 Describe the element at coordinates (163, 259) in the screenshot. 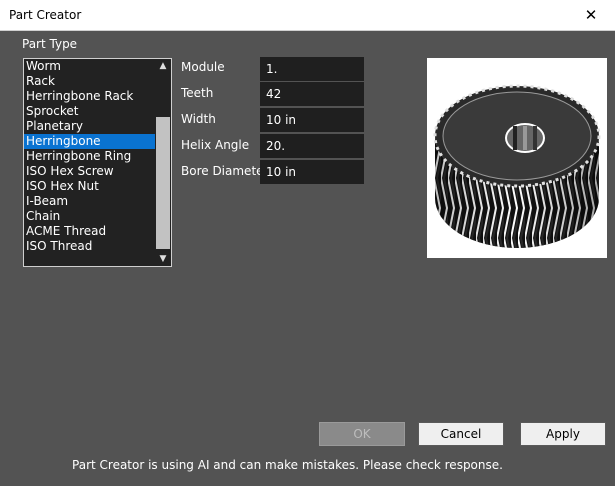

I see `chevron-down-icon: ▼` at that location.